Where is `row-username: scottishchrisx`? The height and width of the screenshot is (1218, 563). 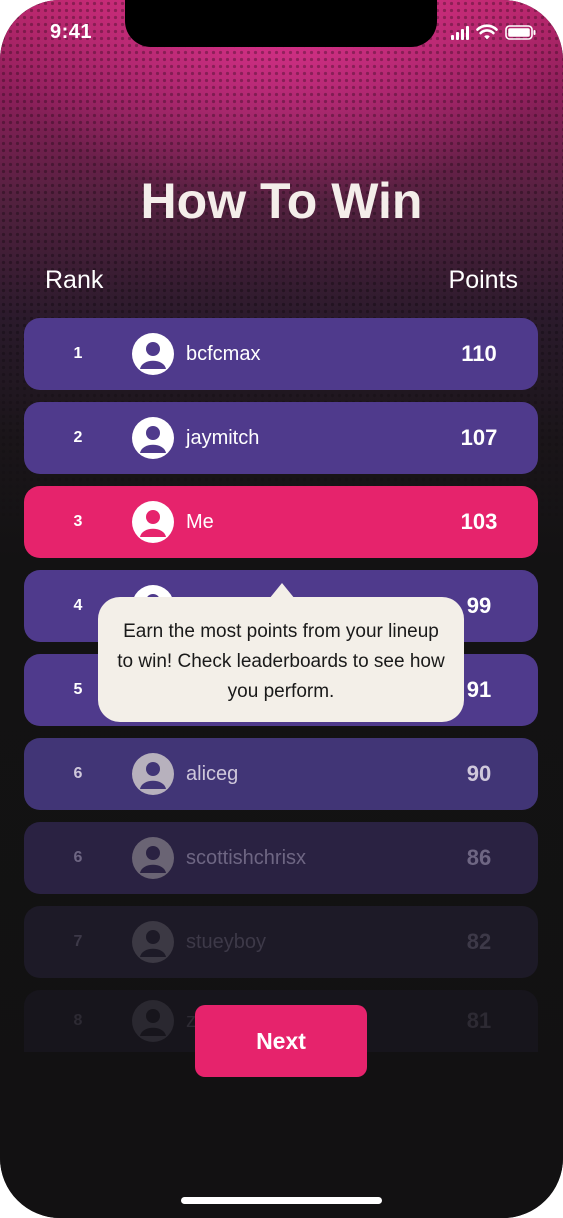
row-username: scottishchrisx is located at coordinates (246, 857).